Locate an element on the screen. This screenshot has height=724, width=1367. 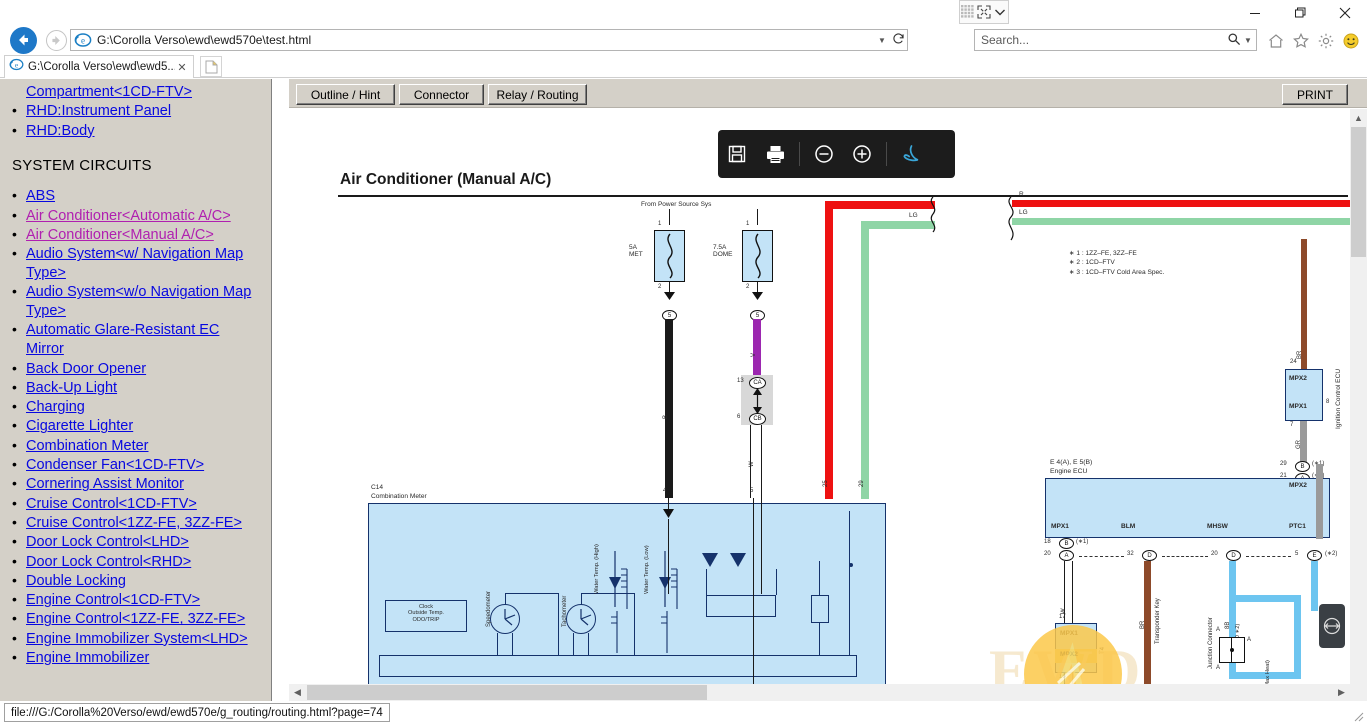
engine-blm-label: BLM is located at coordinates (1128, 526).